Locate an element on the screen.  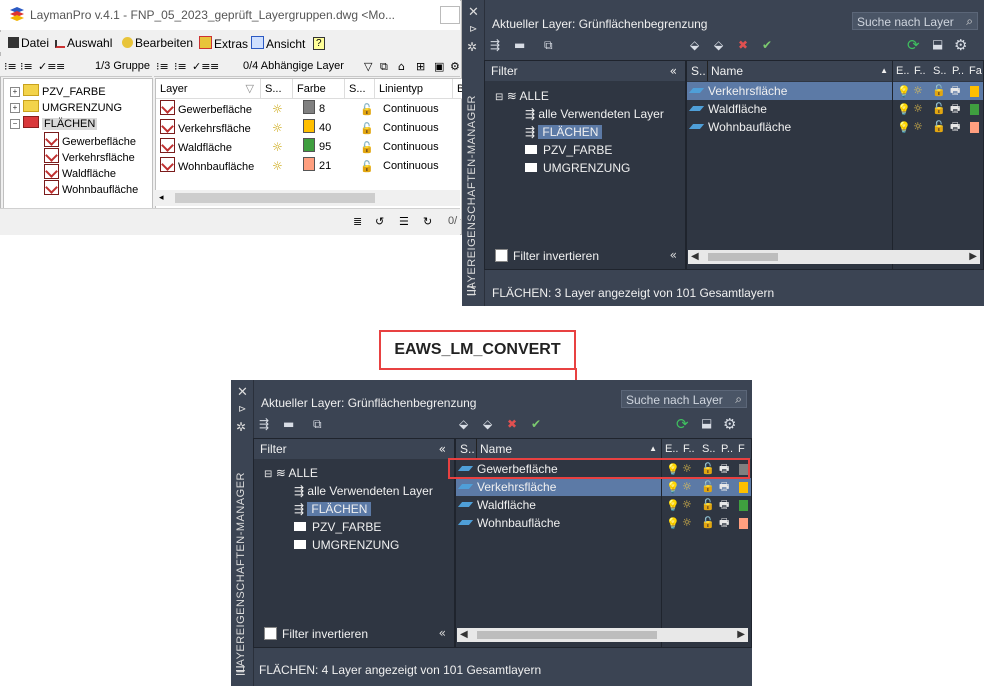
linetype: Continuous is located at coordinates (411, 109).